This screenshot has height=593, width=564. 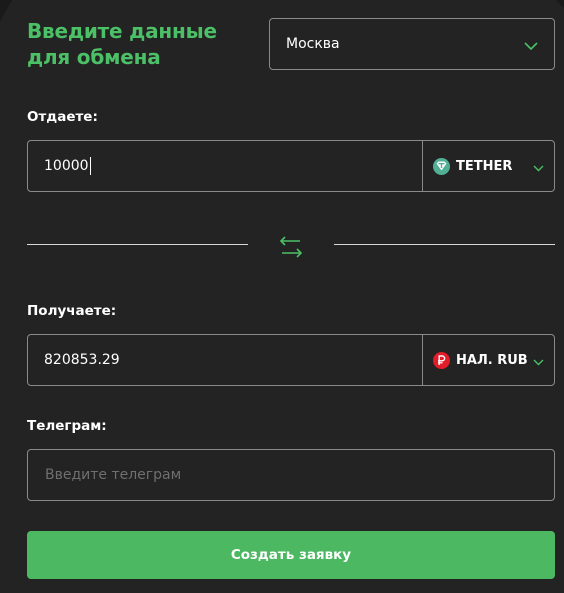 I want to click on city-select: Москва, so click(x=412, y=44).